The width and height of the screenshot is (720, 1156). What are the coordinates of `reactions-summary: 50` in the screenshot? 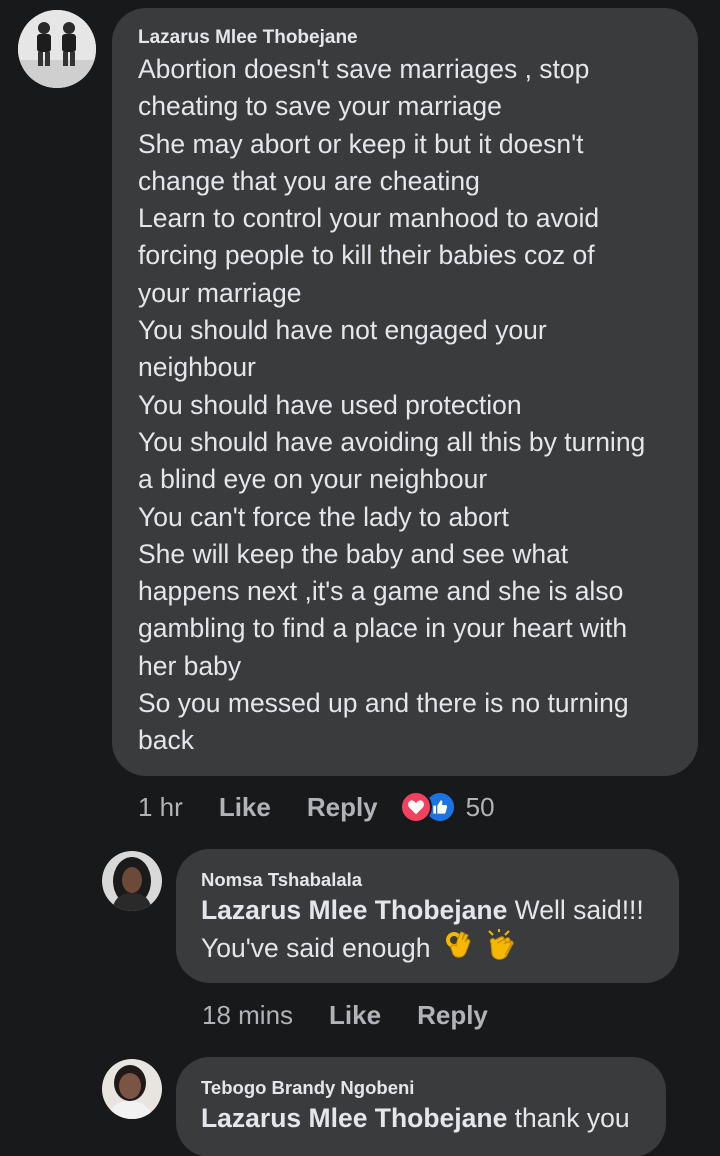 It's located at (447, 807).